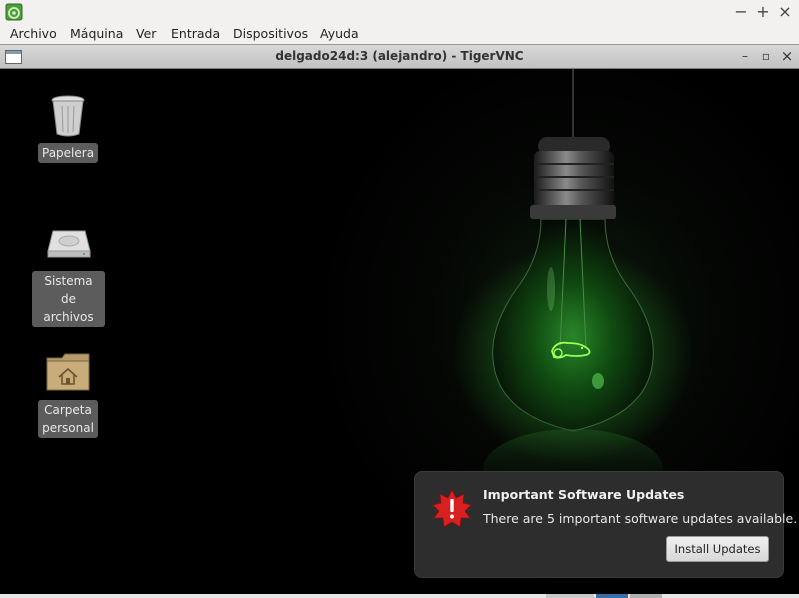  What do you see at coordinates (717, 549) in the screenshot?
I see `install-updates-button: Install Updates` at bounding box center [717, 549].